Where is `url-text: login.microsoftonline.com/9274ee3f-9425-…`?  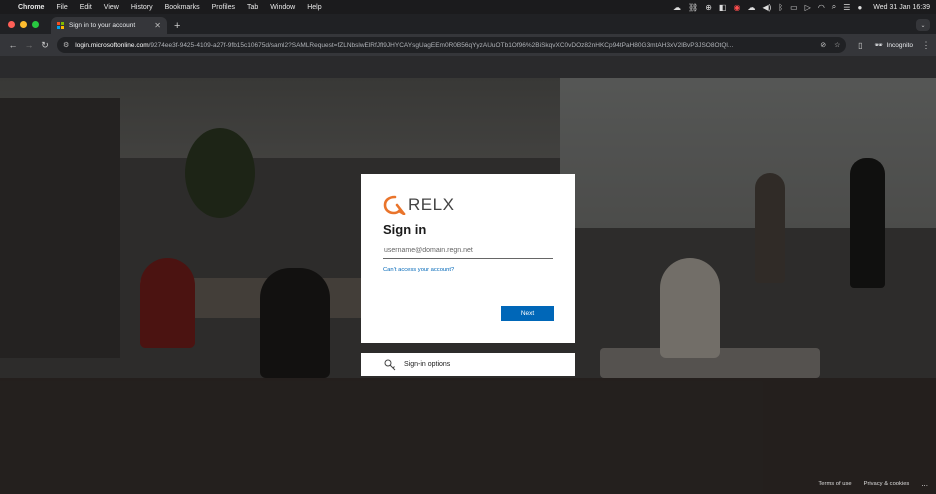 url-text: login.microsoftonline.com/9274ee3f-9425-… is located at coordinates (444, 45).